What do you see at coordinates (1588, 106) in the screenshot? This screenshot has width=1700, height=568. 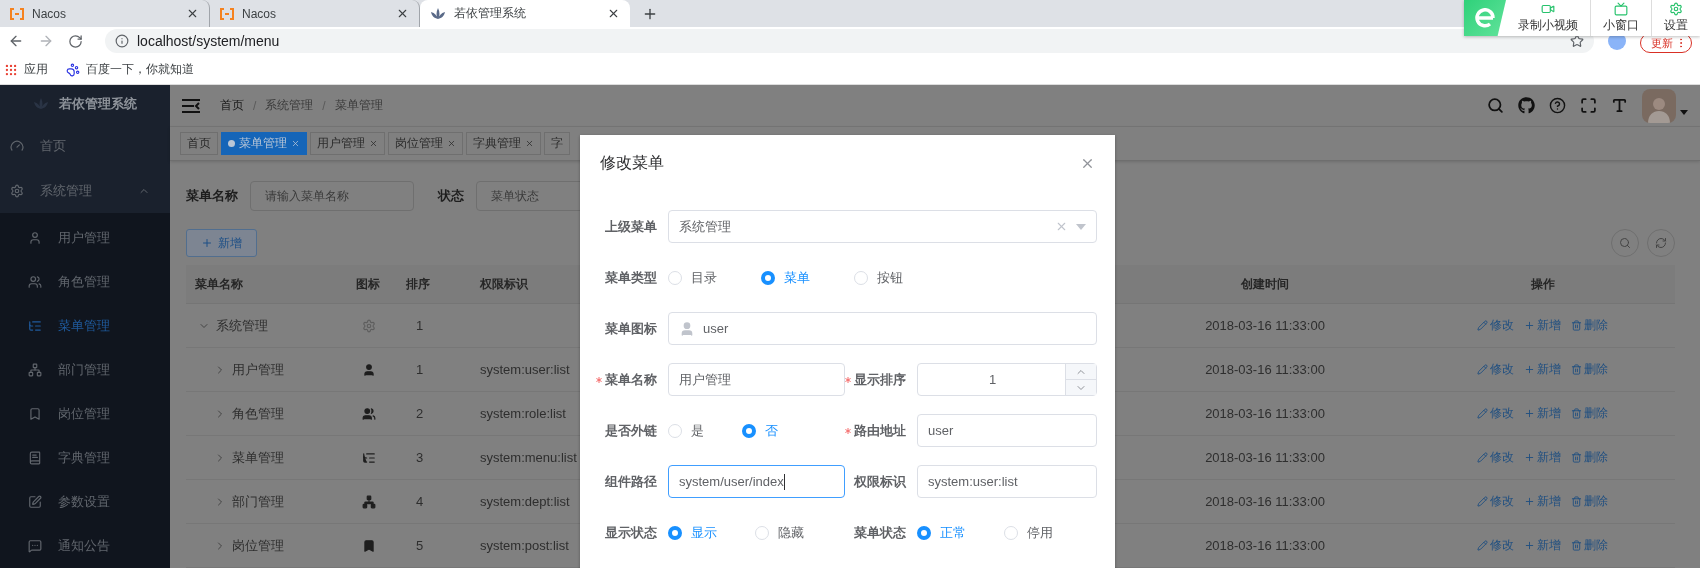 I see `fullscreen-icon` at bounding box center [1588, 106].